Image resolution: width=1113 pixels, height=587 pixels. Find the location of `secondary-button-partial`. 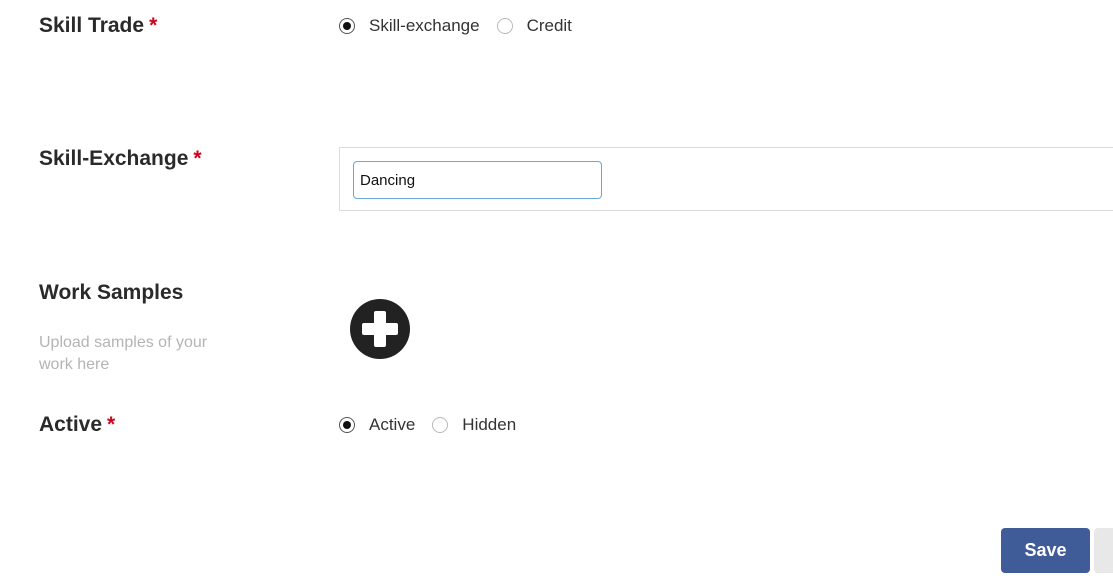

secondary-button-partial is located at coordinates (1103, 550).